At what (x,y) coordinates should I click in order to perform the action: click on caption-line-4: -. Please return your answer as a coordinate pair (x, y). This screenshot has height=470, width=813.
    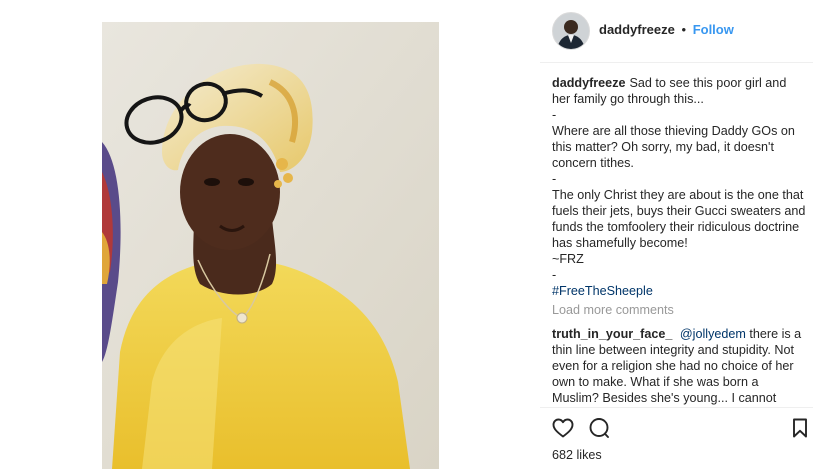
    Looking at the image, I should click on (554, 179).